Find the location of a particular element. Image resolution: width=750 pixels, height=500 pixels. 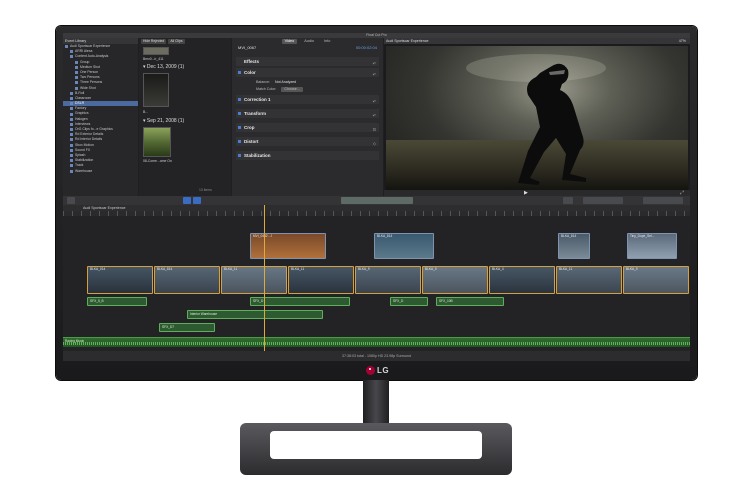

viewer: Audi Sportscar Experience 47% ▶ ⤢ is located at coordinates (537, 117).